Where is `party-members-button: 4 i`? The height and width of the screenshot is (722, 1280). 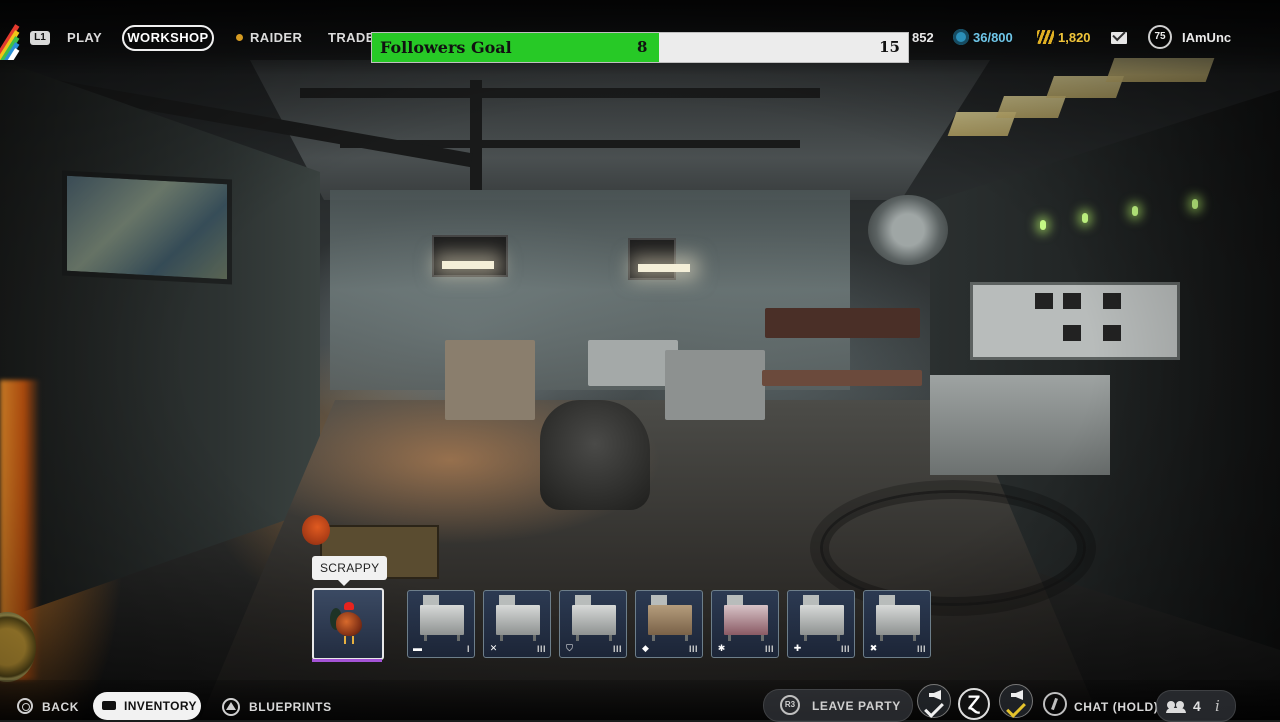
party-members-button: 4 i is located at coordinates (1196, 706).